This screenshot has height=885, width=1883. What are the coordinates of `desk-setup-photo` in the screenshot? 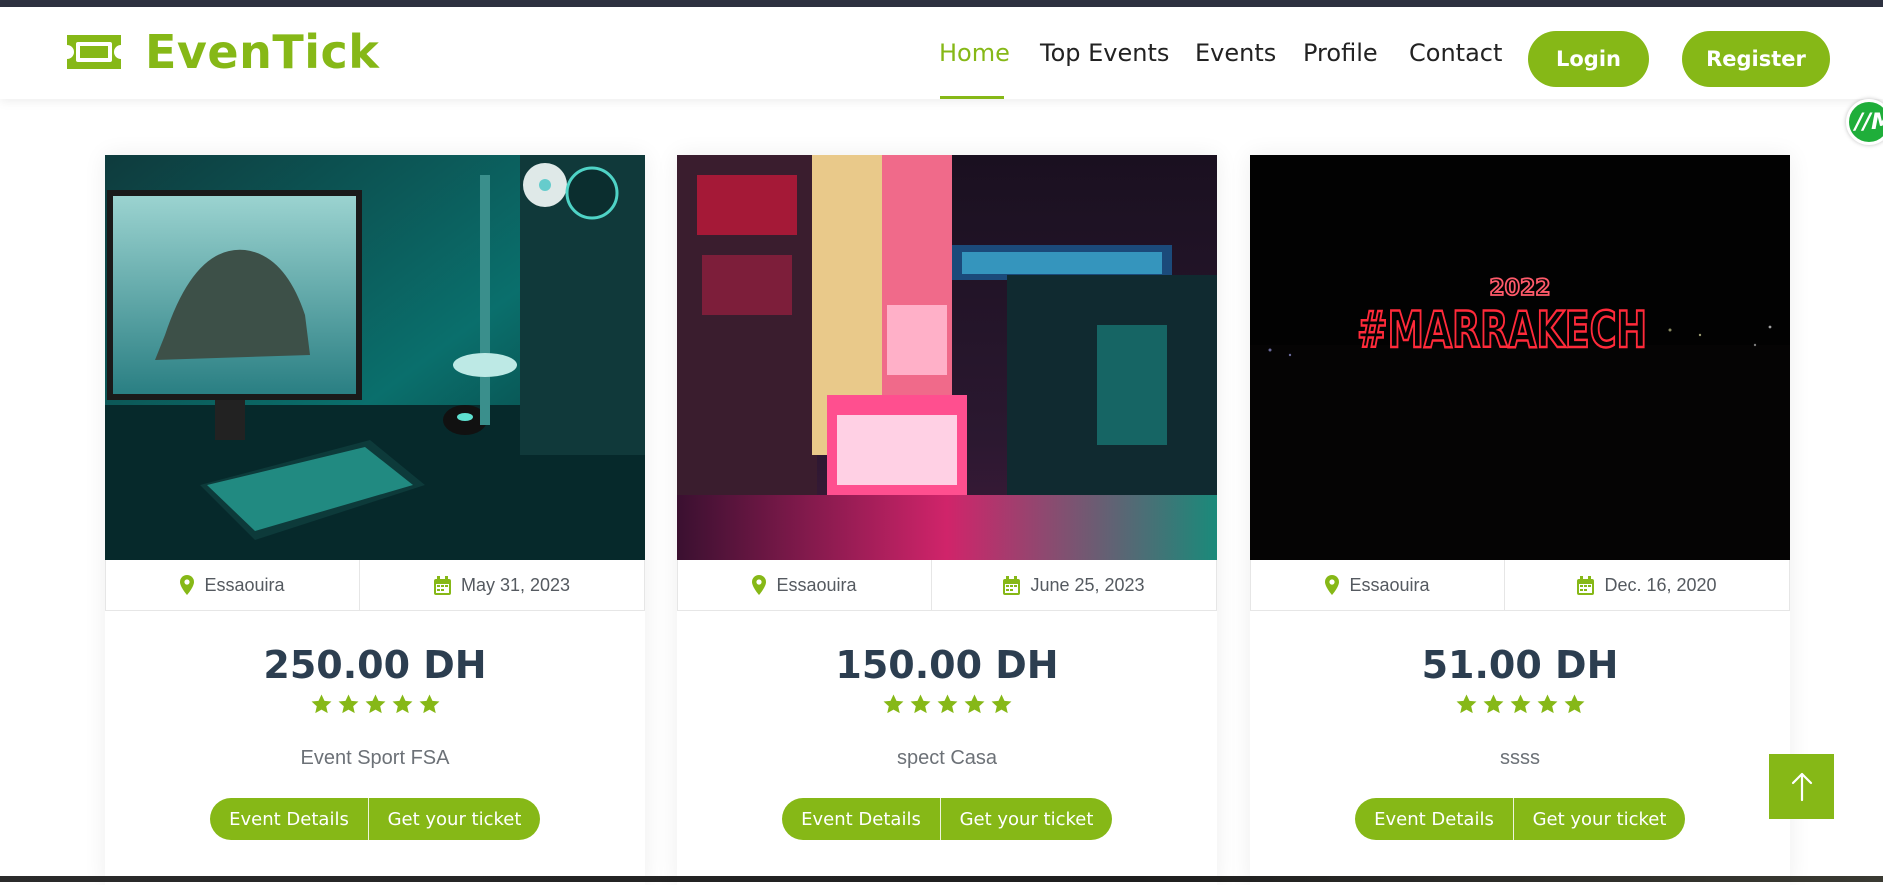 It's located at (375, 357).